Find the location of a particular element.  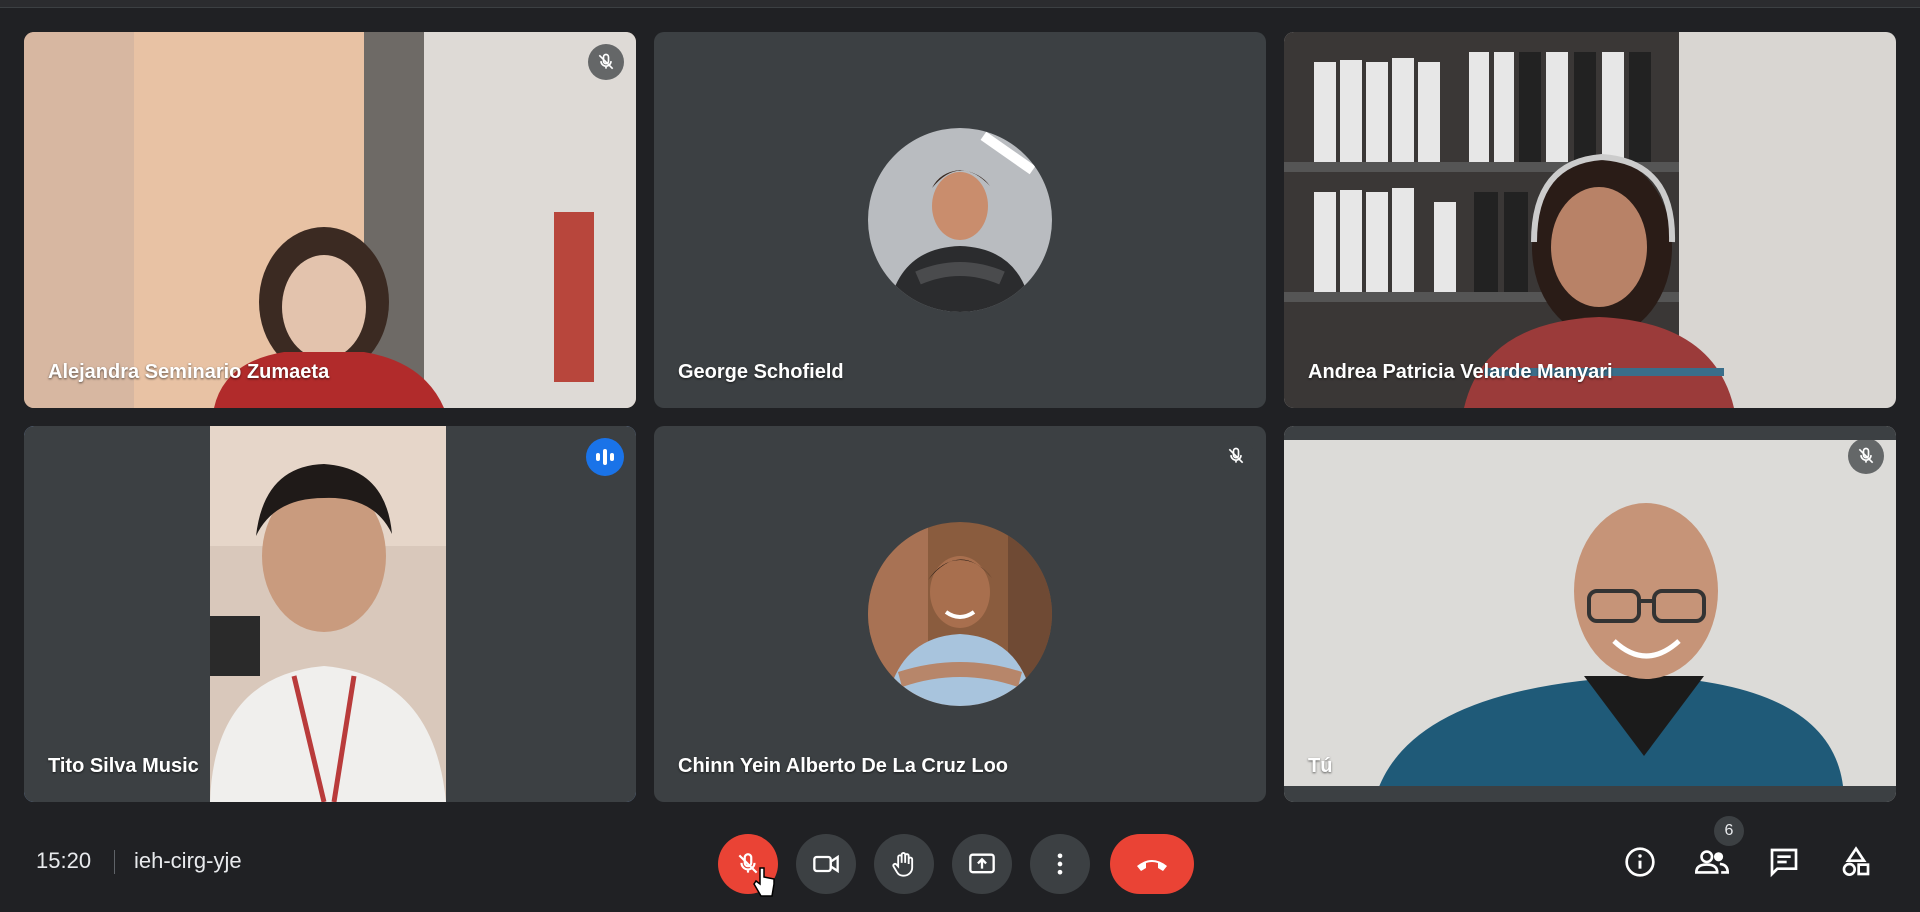

info-icon is located at coordinates (1640, 862).